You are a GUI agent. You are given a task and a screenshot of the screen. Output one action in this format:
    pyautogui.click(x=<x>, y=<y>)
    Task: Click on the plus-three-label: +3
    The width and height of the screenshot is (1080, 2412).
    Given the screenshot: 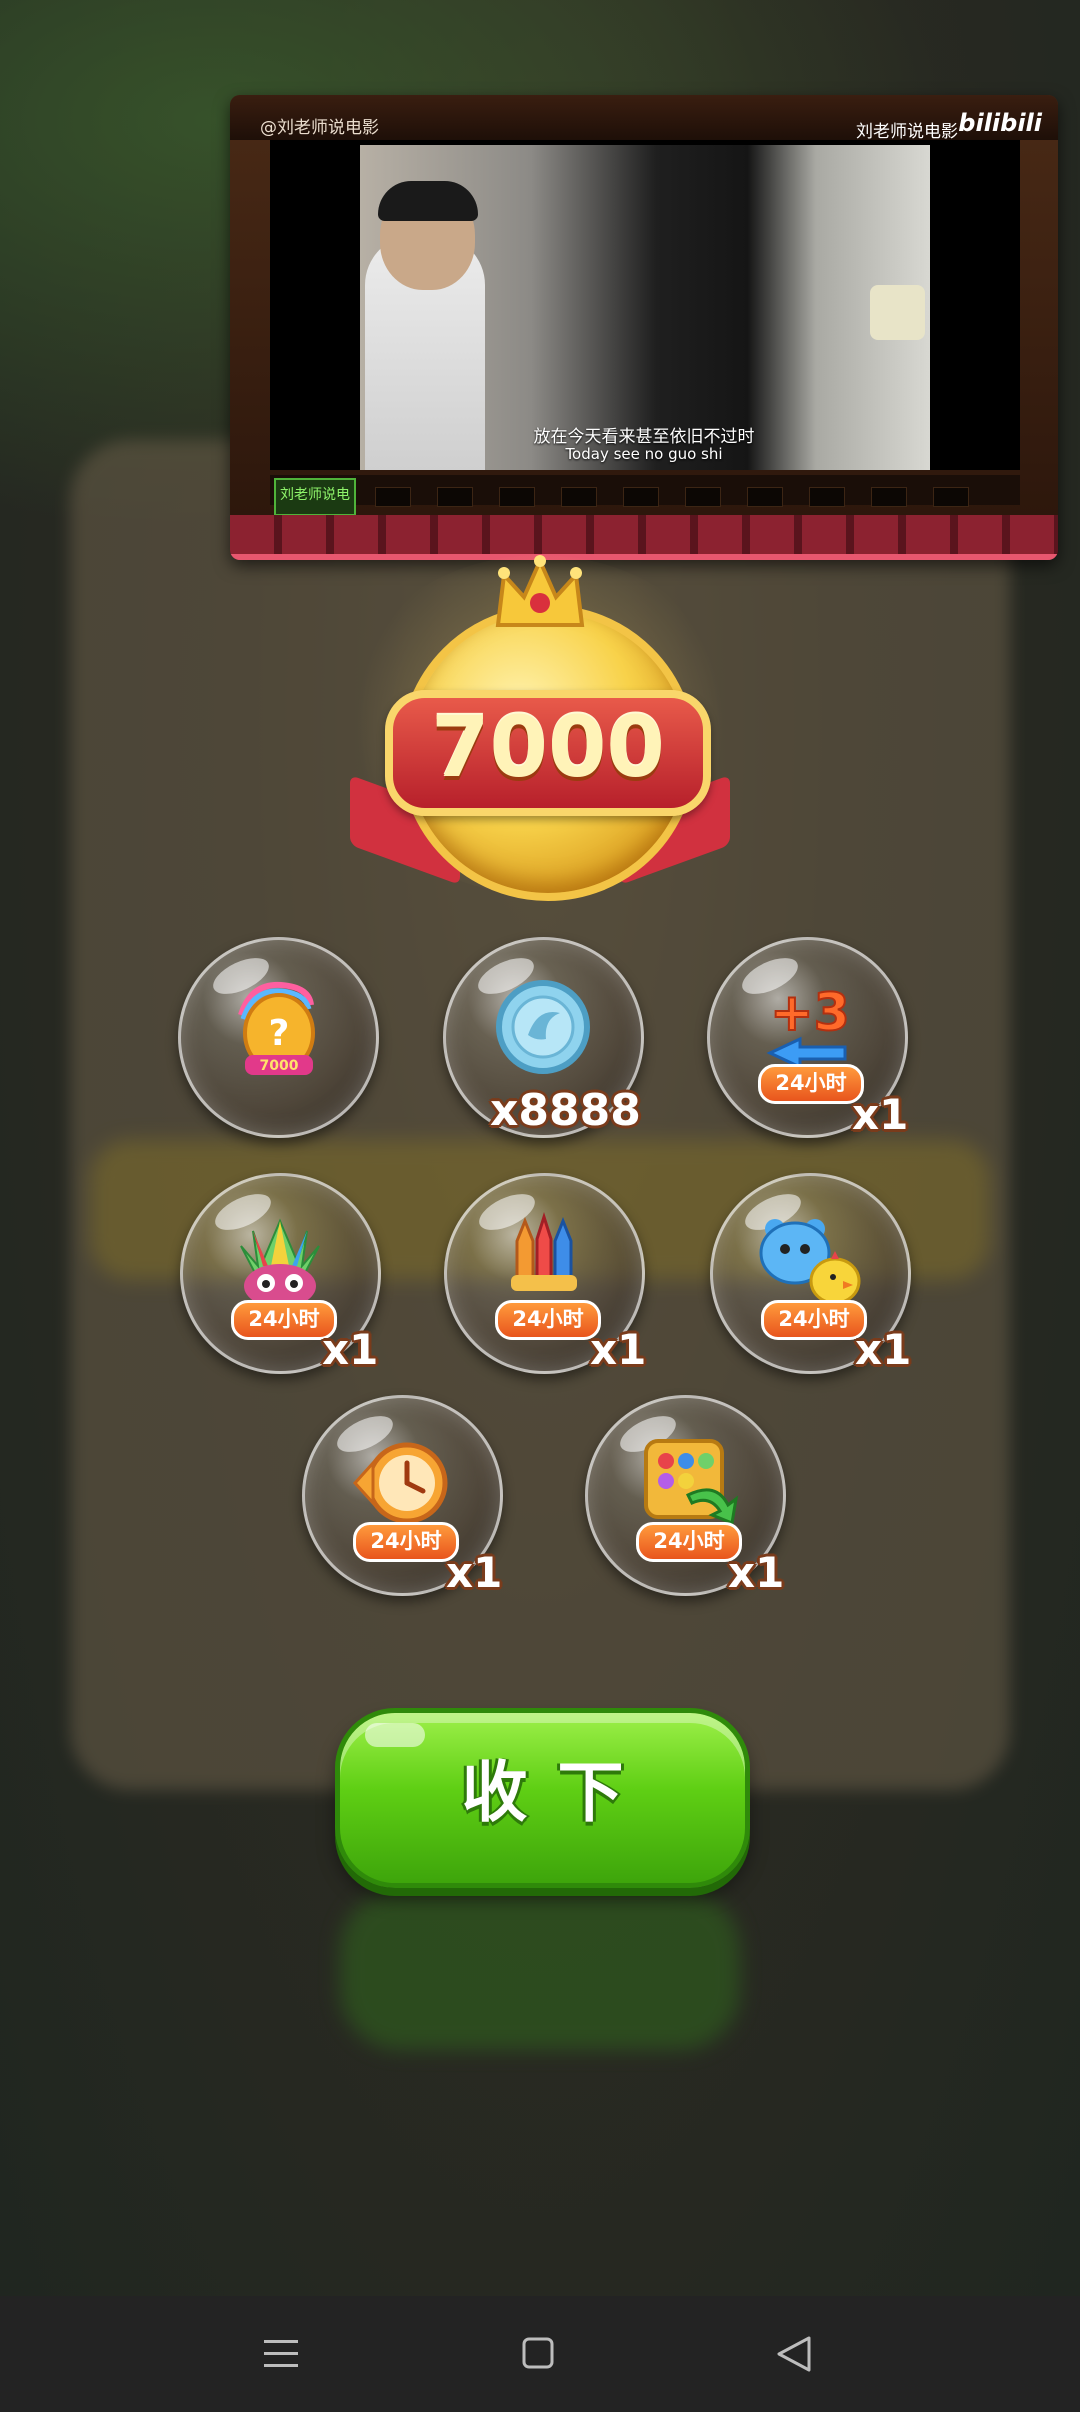 What is the action you would take?
    pyautogui.click(x=810, y=1013)
    